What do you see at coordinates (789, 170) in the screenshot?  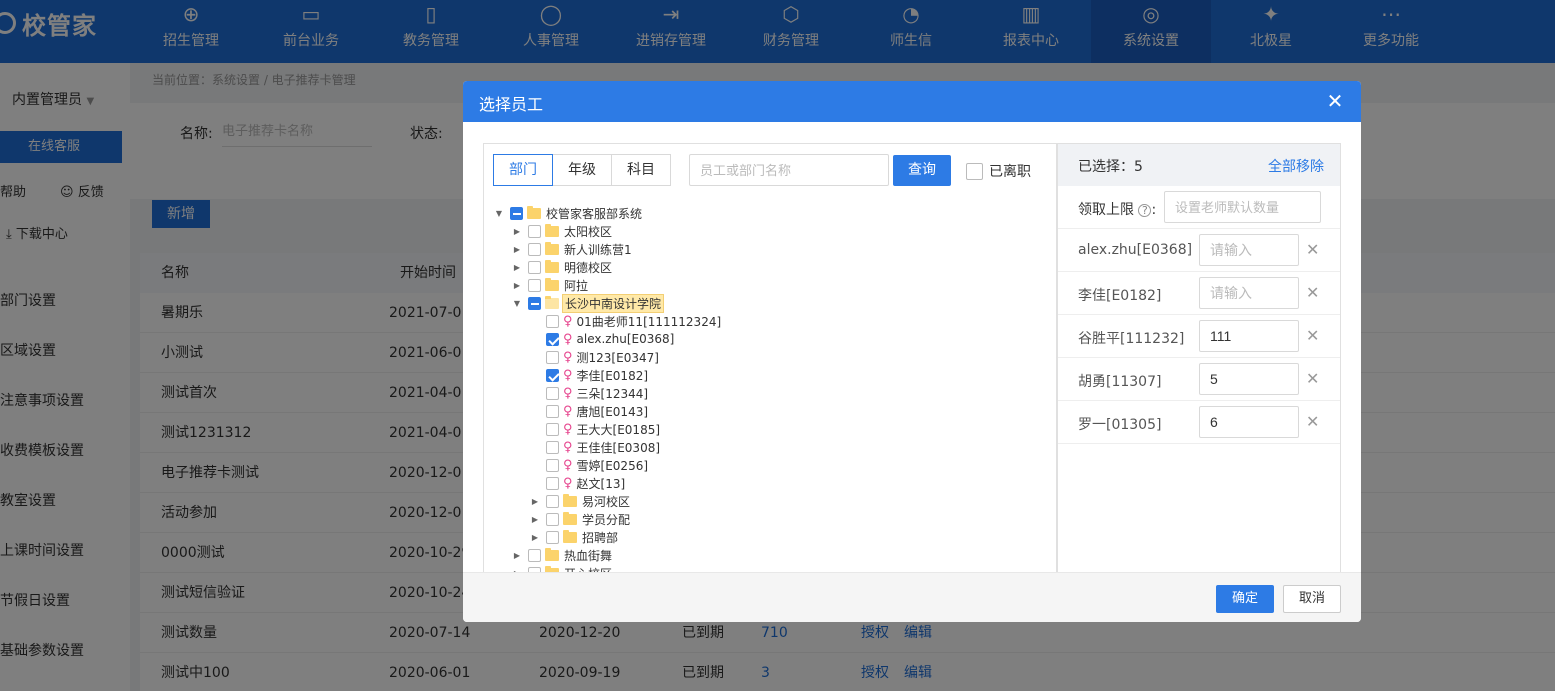 I see `staff-search-input` at bounding box center [789, 170].